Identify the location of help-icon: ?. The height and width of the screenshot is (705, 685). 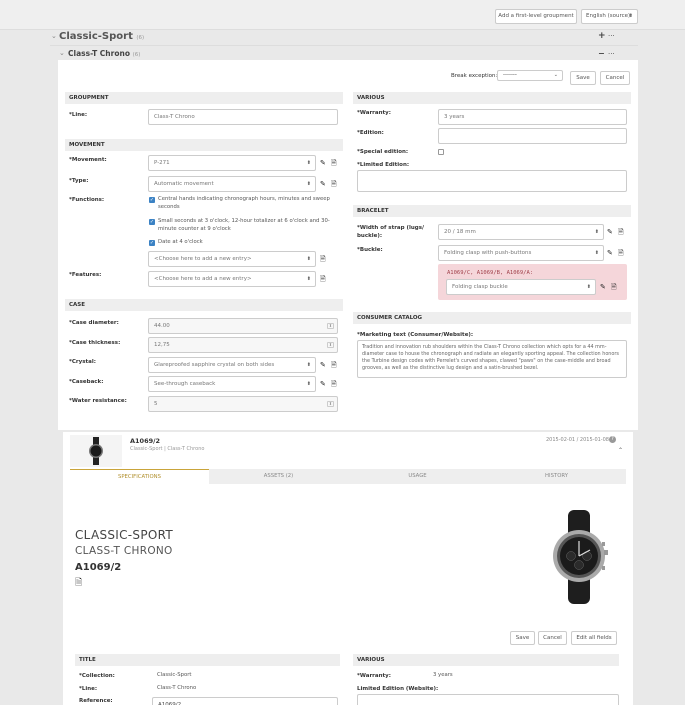
(612, 439).